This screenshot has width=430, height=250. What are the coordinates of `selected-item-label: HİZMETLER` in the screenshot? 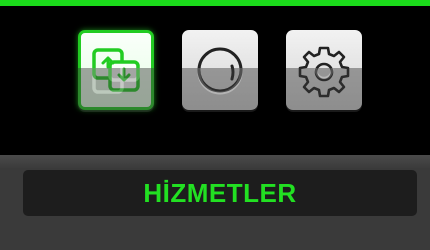 It's located at (220, 192).